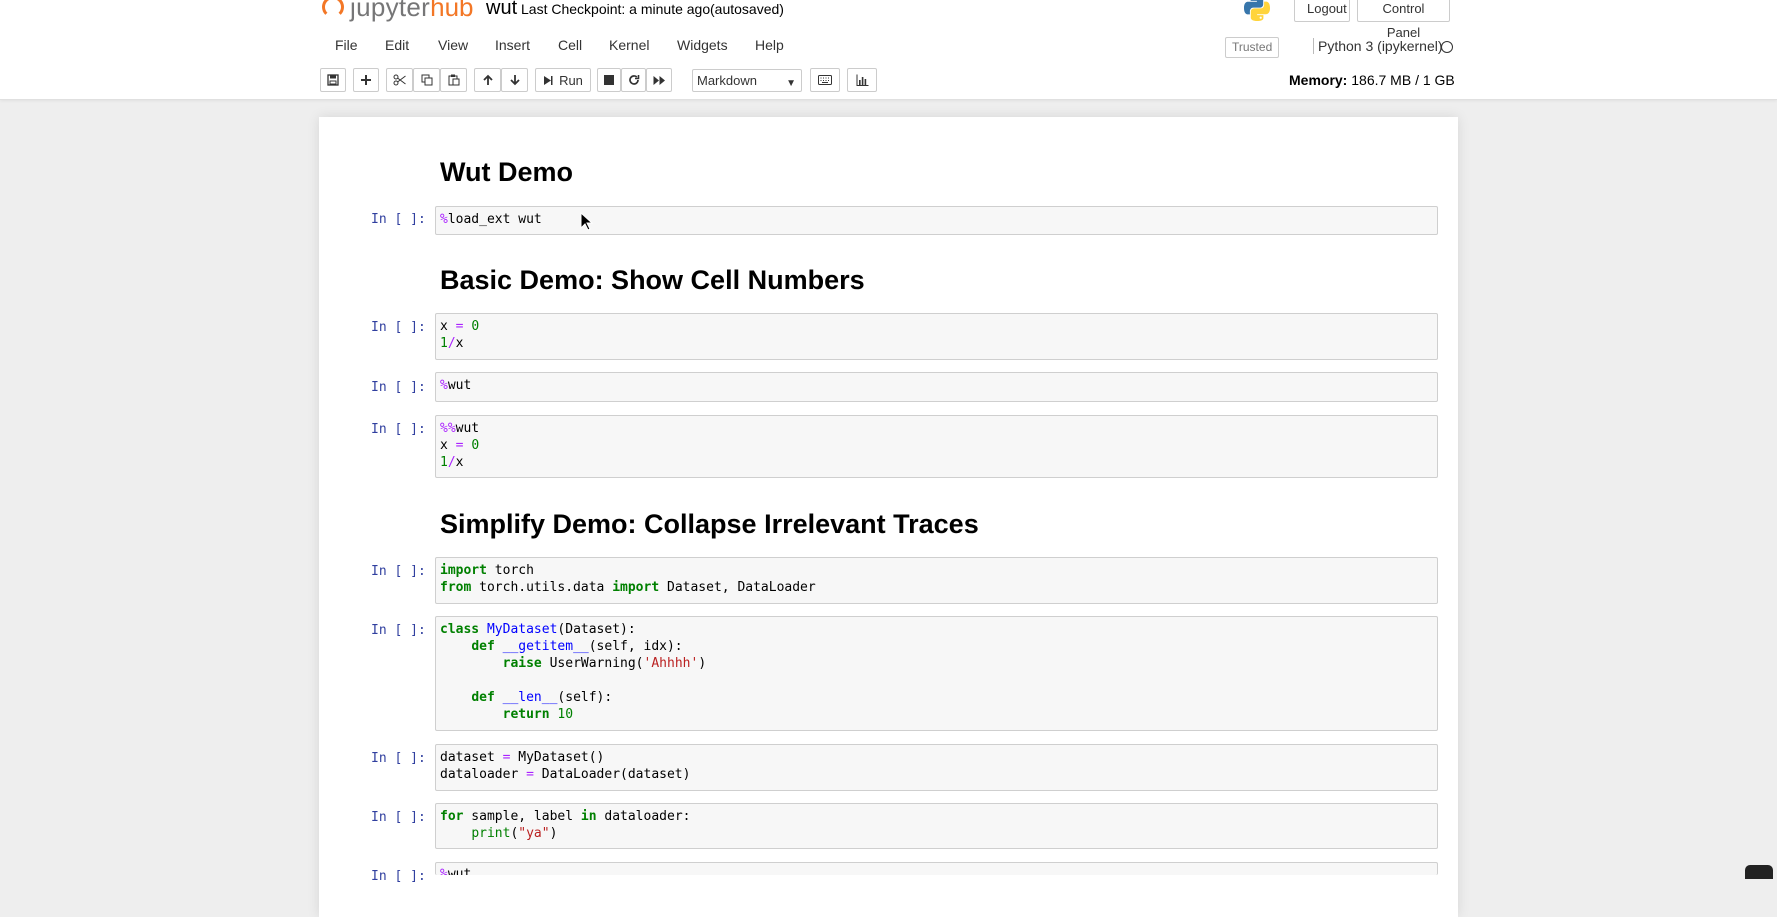 The height and width of the screenshot is (917, 1777). What do you see at coordinates (587, 221) in the screenshot?
I see `mouse-cursor-icon` at bounding box center [587, 221].